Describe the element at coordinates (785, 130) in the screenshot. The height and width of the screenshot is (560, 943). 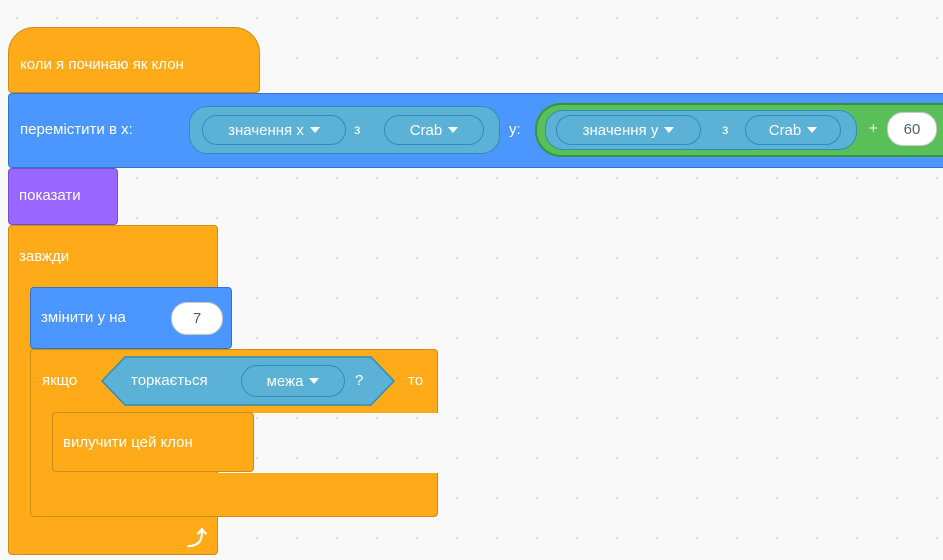
I see `y-sprite-label: Crab` at that location.